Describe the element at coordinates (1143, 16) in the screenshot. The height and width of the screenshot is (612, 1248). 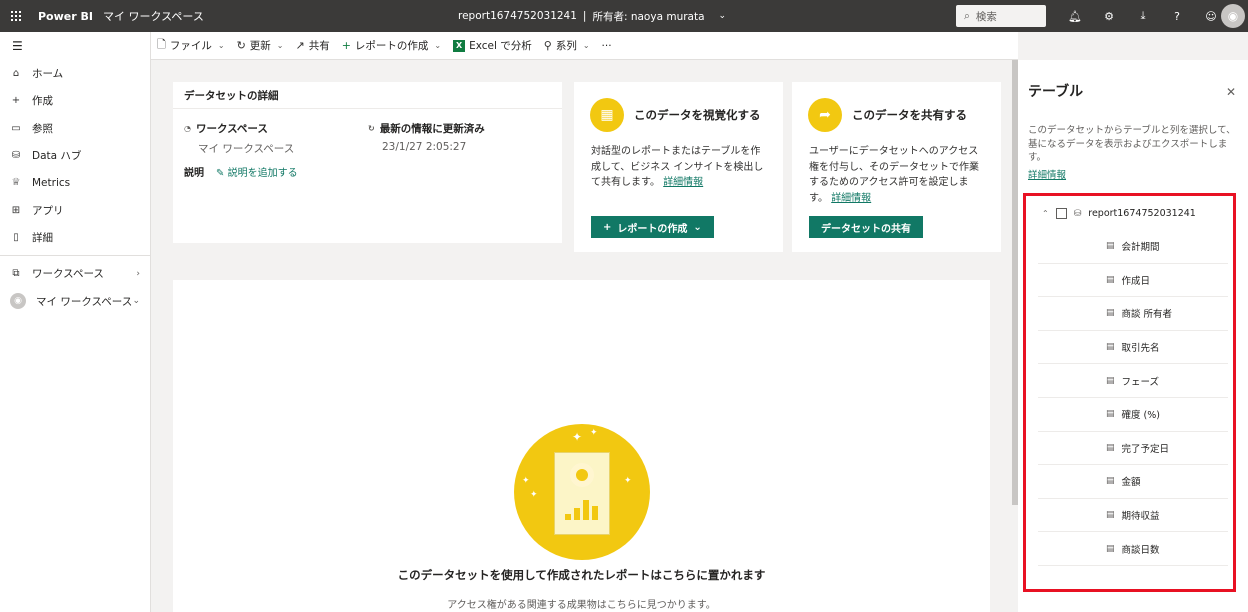
I see `download-icon: ⤓` at that location.